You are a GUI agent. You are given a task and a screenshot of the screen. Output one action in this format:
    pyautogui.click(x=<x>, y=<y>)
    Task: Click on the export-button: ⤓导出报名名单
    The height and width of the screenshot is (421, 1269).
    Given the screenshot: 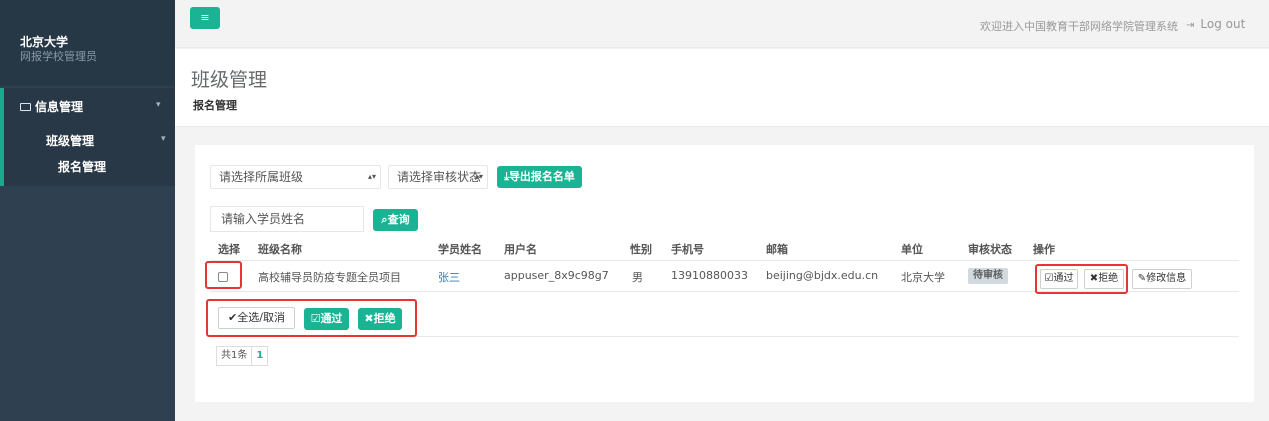 What is the action you would take?
    pyautogui.click(x=539, y=177)
    